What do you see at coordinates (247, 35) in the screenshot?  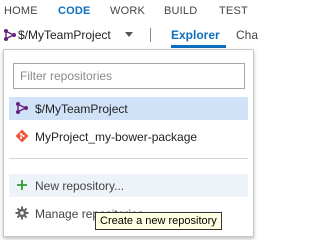 I see `tab-changesets: Cha` at bounding box center [247, 35].